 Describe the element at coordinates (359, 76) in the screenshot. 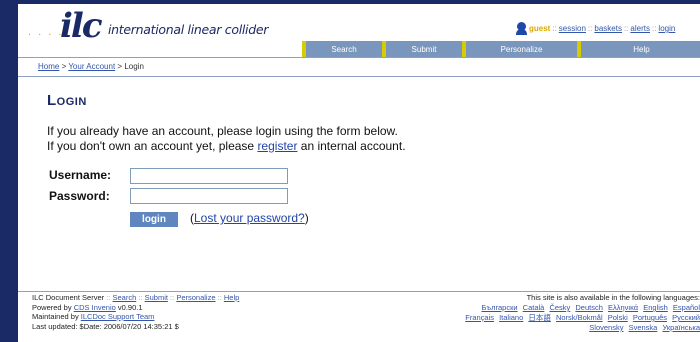

I see `breadcrumb-divider` at that location.